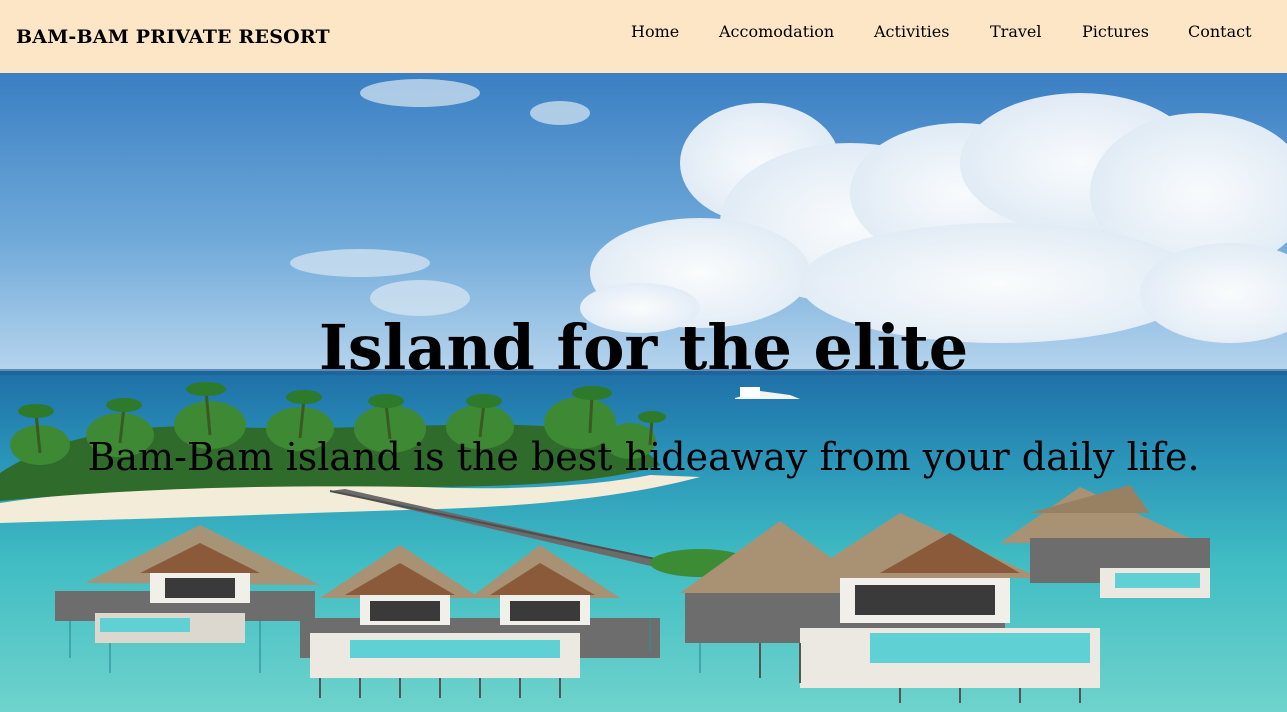 This screenshot has height=712, width=1287. What do you see at coordinates (1015, 31) in the screenshot?
I see `nav-link-travel: Travel` at bounding box center [1015, 31].